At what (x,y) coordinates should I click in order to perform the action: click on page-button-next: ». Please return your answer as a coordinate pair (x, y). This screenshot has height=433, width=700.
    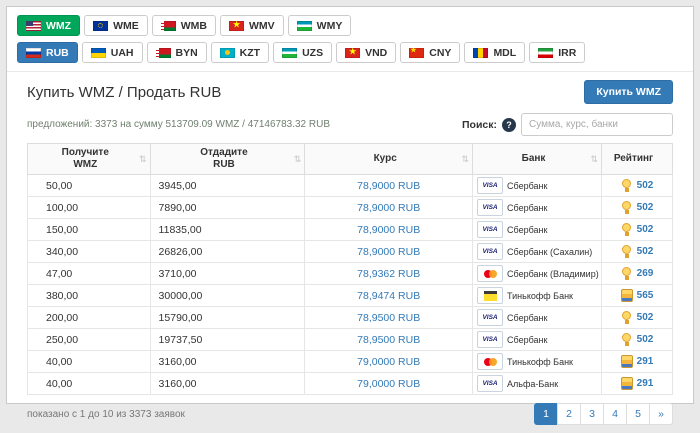
    Looking at the image, I should click on (661, 414).